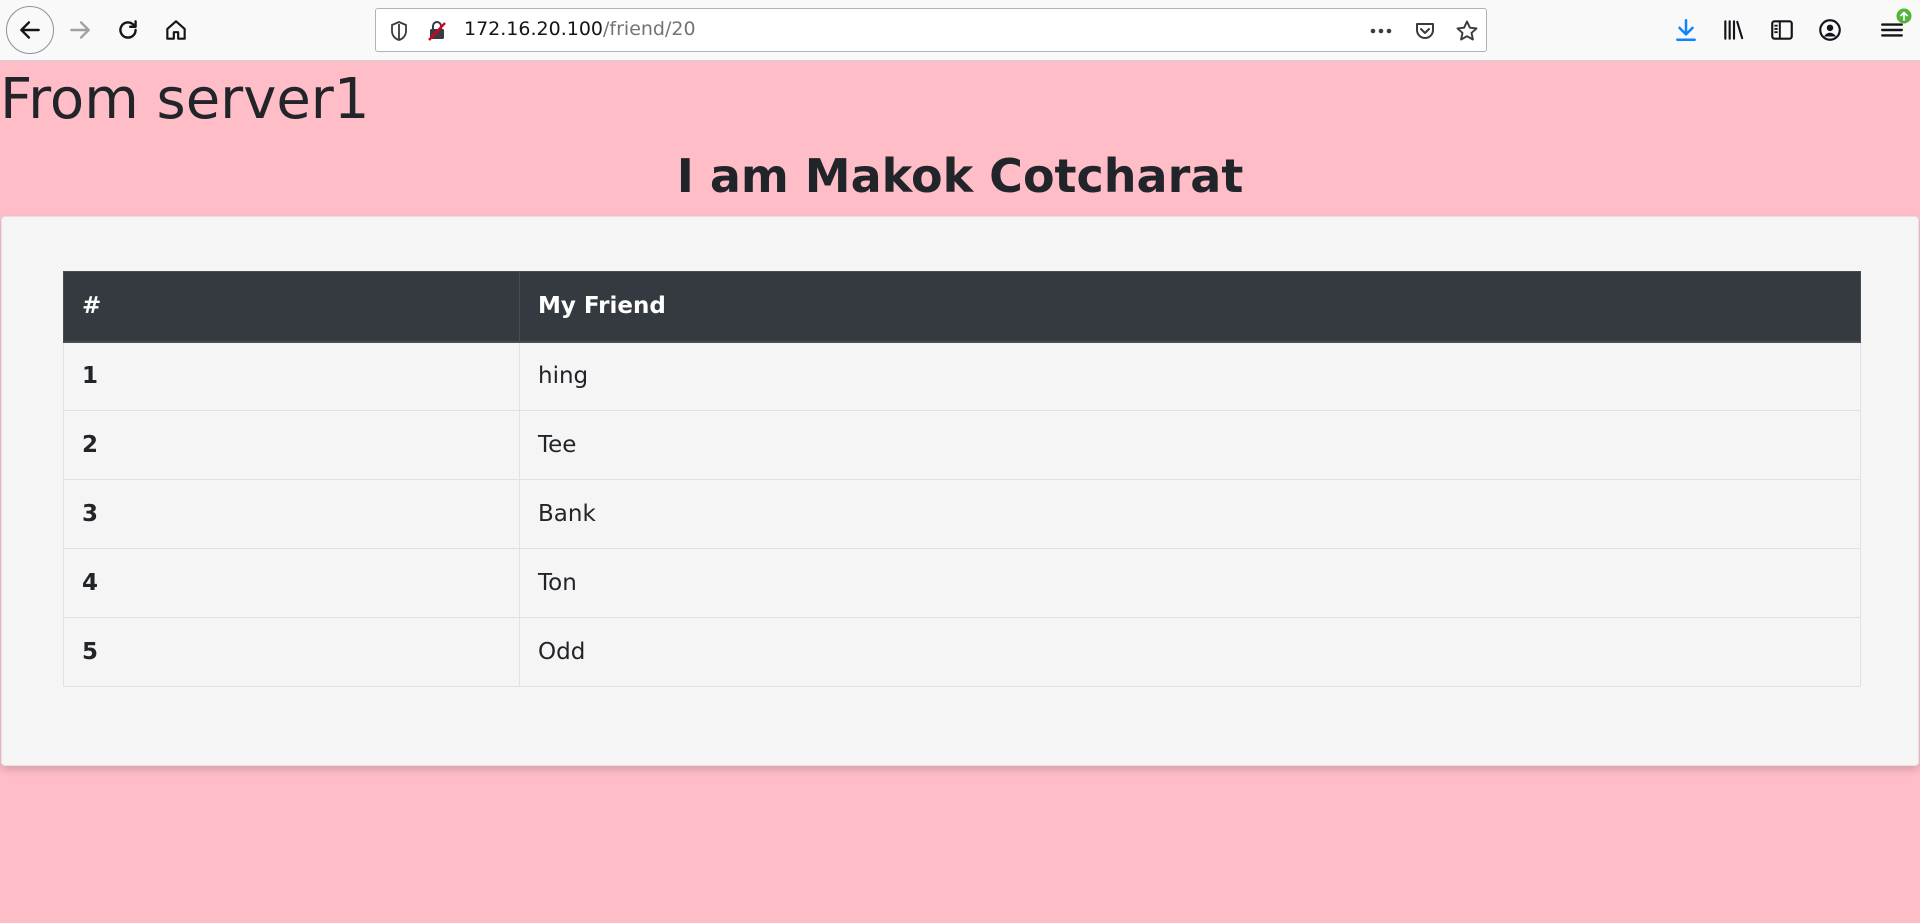 Image resolution: width=1920 pixels, height=923 pixels. I want to click on home-button, so click(176, 30).